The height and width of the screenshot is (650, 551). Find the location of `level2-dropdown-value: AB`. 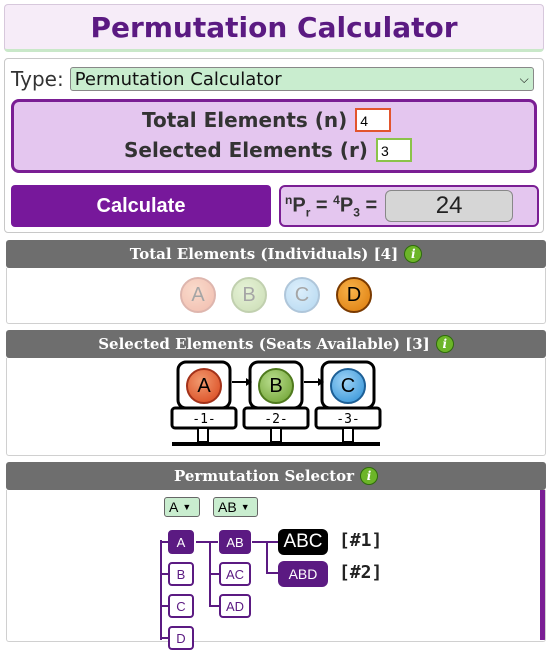

level2-dropdown-value: AB is located at coordinates (227, 507).